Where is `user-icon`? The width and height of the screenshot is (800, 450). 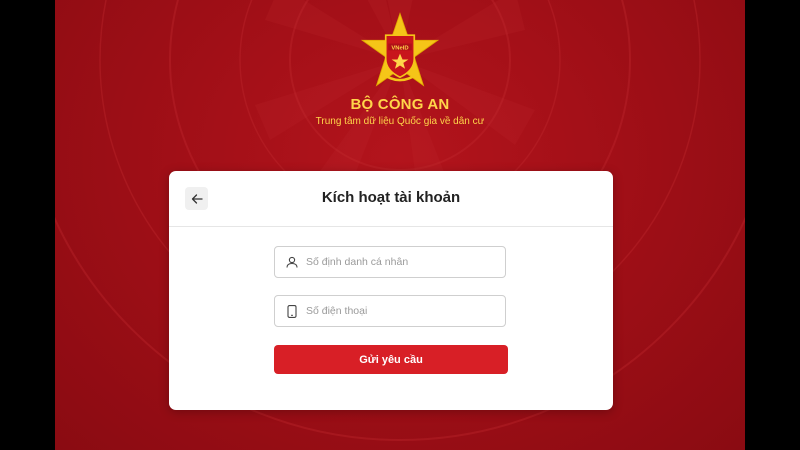 user-icon is located at coordinates (292, 262).